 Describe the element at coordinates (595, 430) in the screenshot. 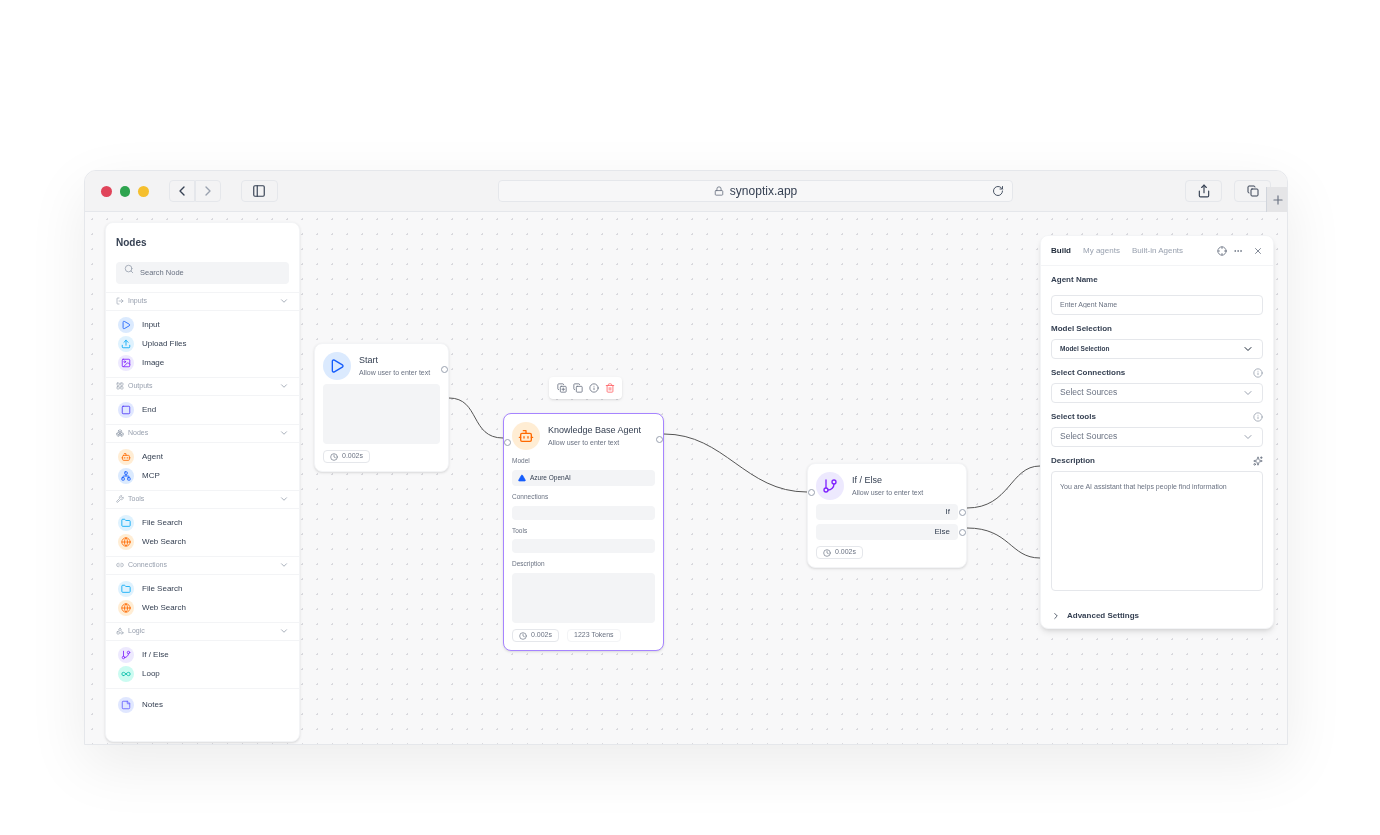

I see `node-title: Knowledge Base Agent` at that location.